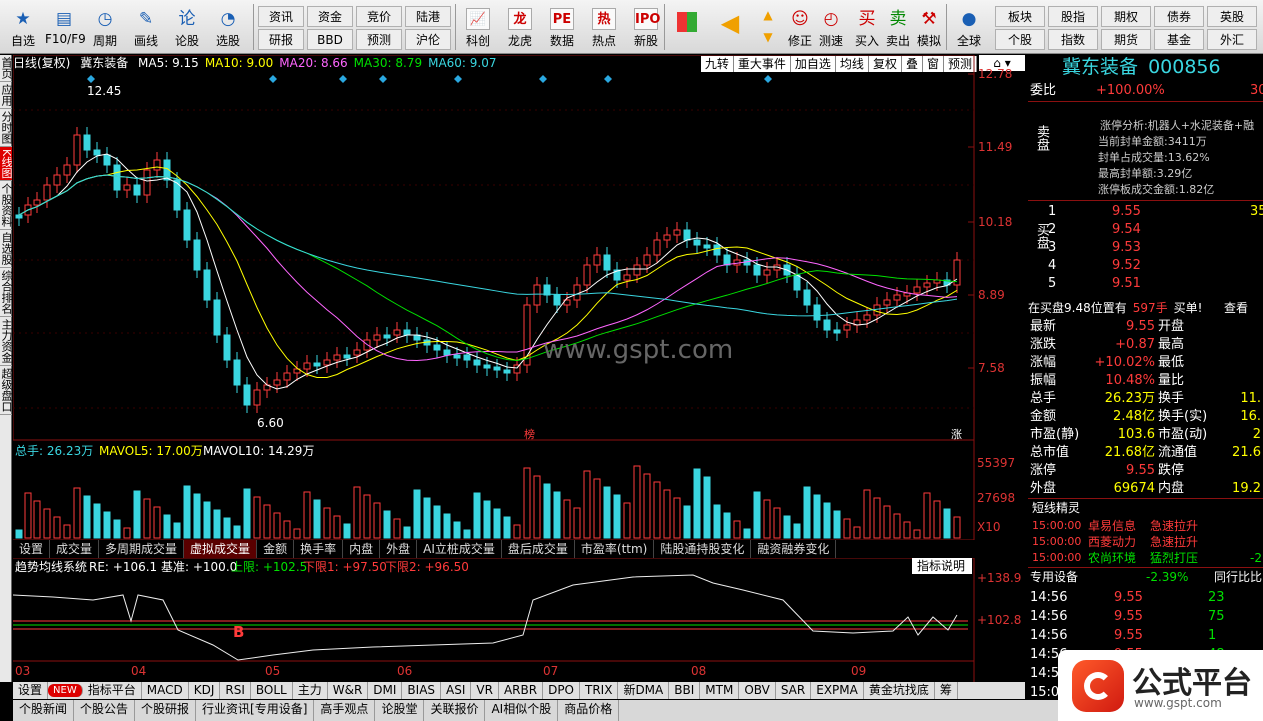  What do you see at coordinates (1236, 308) in the screenshot?
I see `zaimai-view: 查看` at bounding box center [1236, 308].